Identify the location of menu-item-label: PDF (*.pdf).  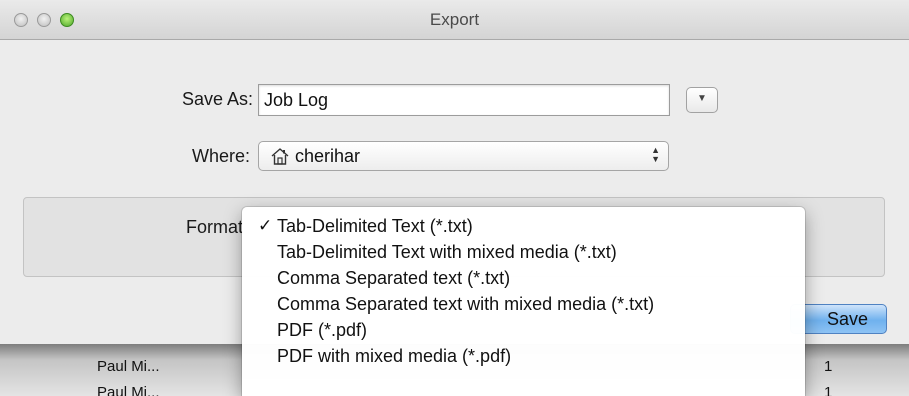
(322, 330).